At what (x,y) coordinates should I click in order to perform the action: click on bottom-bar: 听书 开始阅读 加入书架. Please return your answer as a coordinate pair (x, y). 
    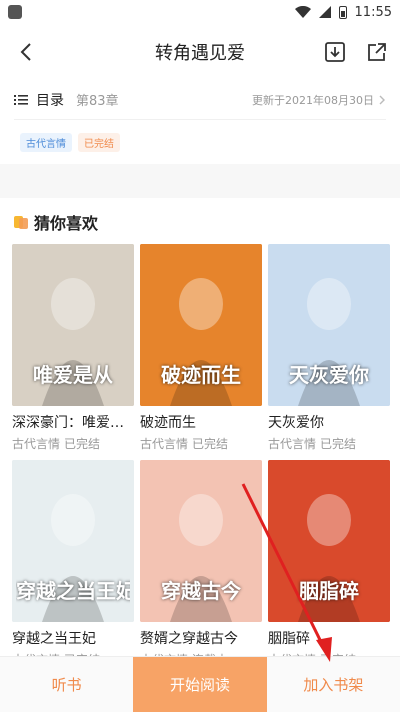
    Looking at the image, I should click on (200, 684).